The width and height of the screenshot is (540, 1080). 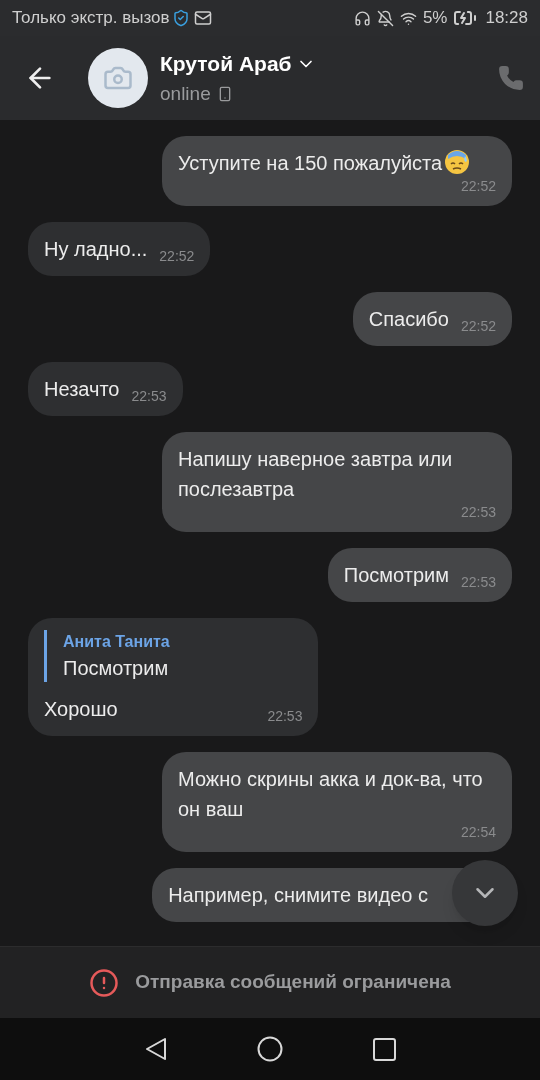 I want to click on back-nav-icon, so click(x=155, y=1049).